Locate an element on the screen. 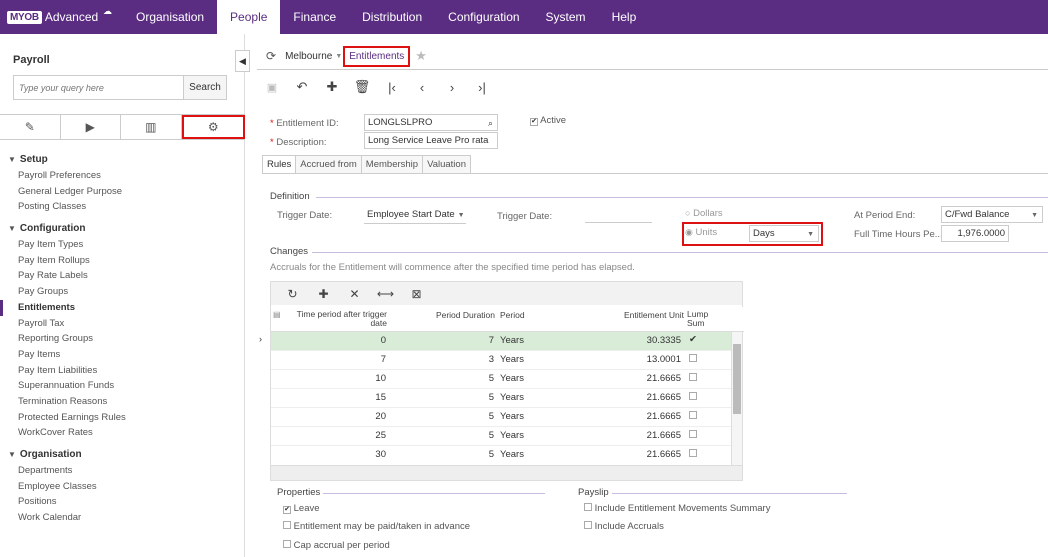 Image resolution: width=1048 pixels, height=557 pixels. undo-icon: ↶ is located at coordinates (302, 87).